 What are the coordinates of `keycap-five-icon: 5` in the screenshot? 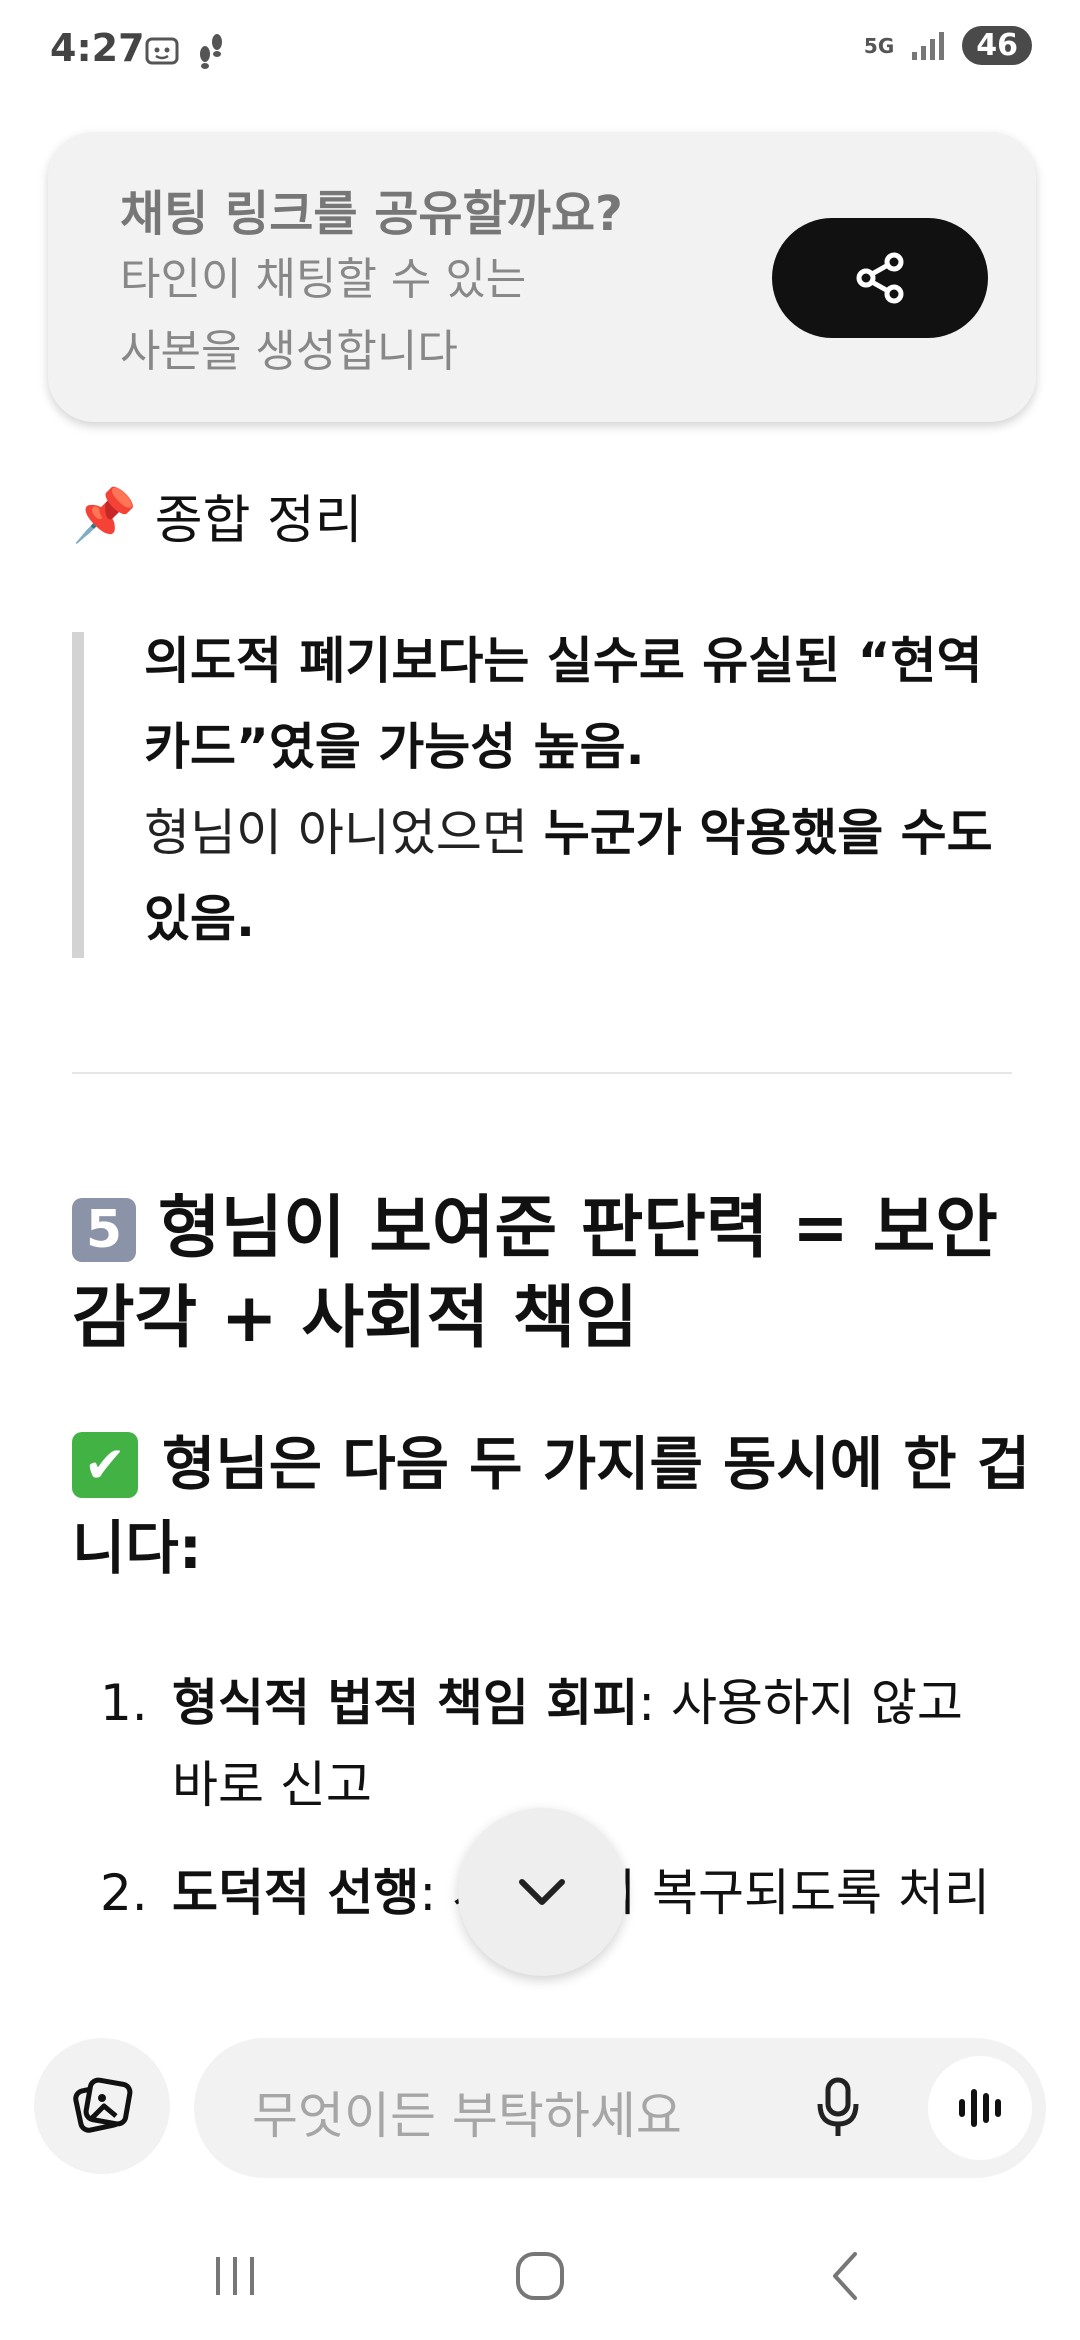 It's located at (104, 1230).